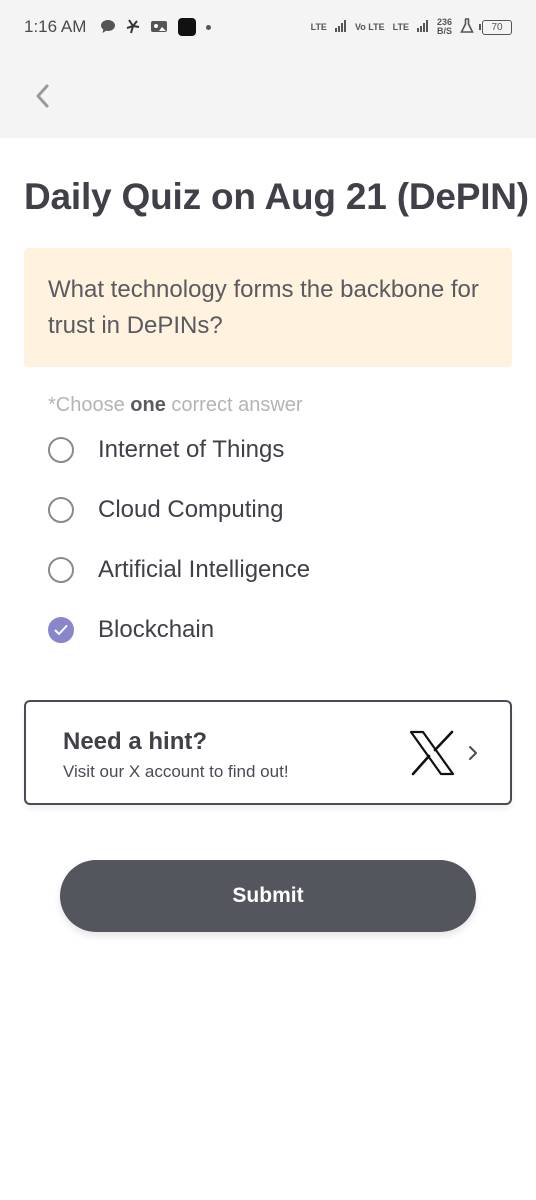 This screenshot has width=536, height=1200. Describe the element at coordinates (133, 27) in the screenshot. I see `pinwheel-icon` at that location.